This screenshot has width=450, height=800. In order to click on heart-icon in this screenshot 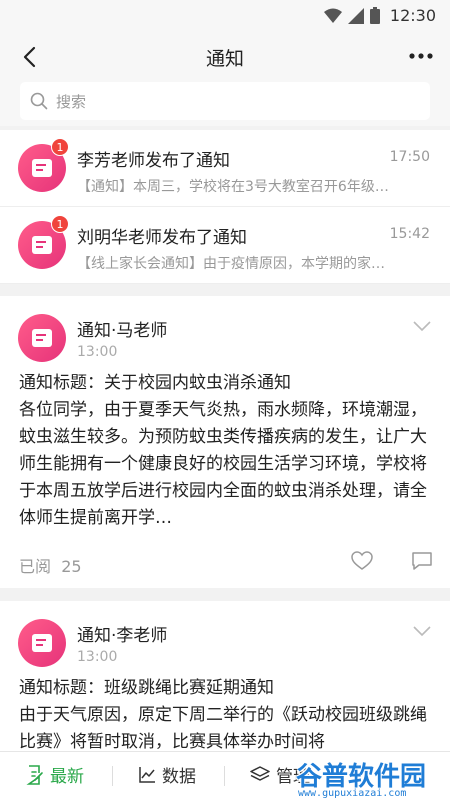, I will do `click(362, 561)`.